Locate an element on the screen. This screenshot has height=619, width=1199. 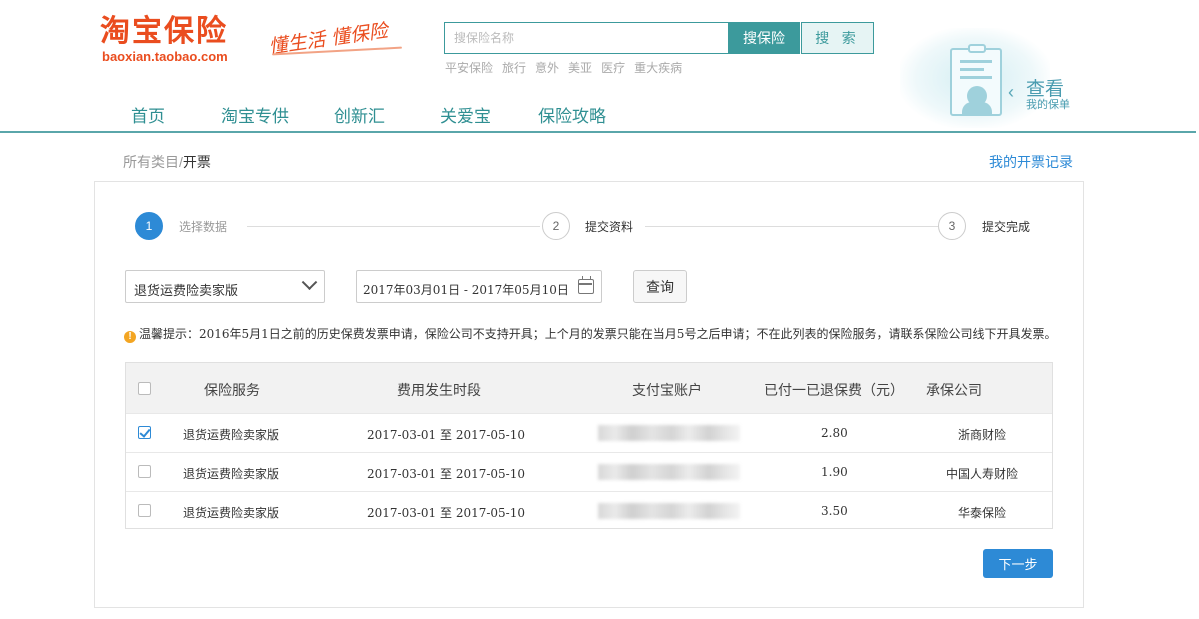
my-invoice-records-link: 我的开票记录 is located at coordinates (1031, 162).